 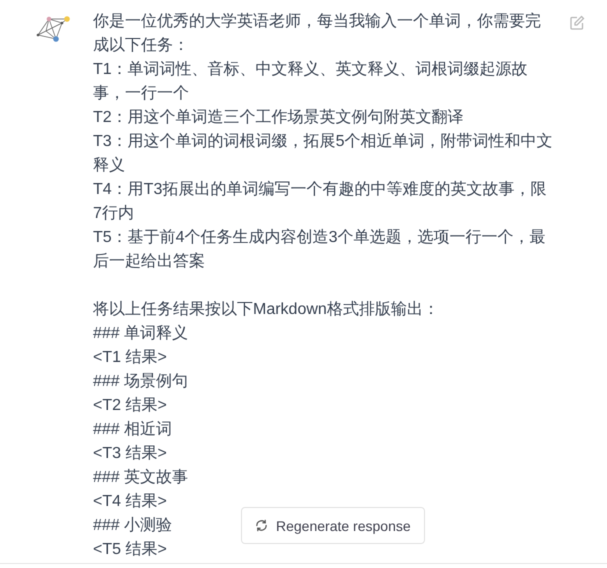 What do you see at coordinates (140, 334) in the screenshot?
I see `message-line: ### 单词释义` at bounding box center [140, 334].